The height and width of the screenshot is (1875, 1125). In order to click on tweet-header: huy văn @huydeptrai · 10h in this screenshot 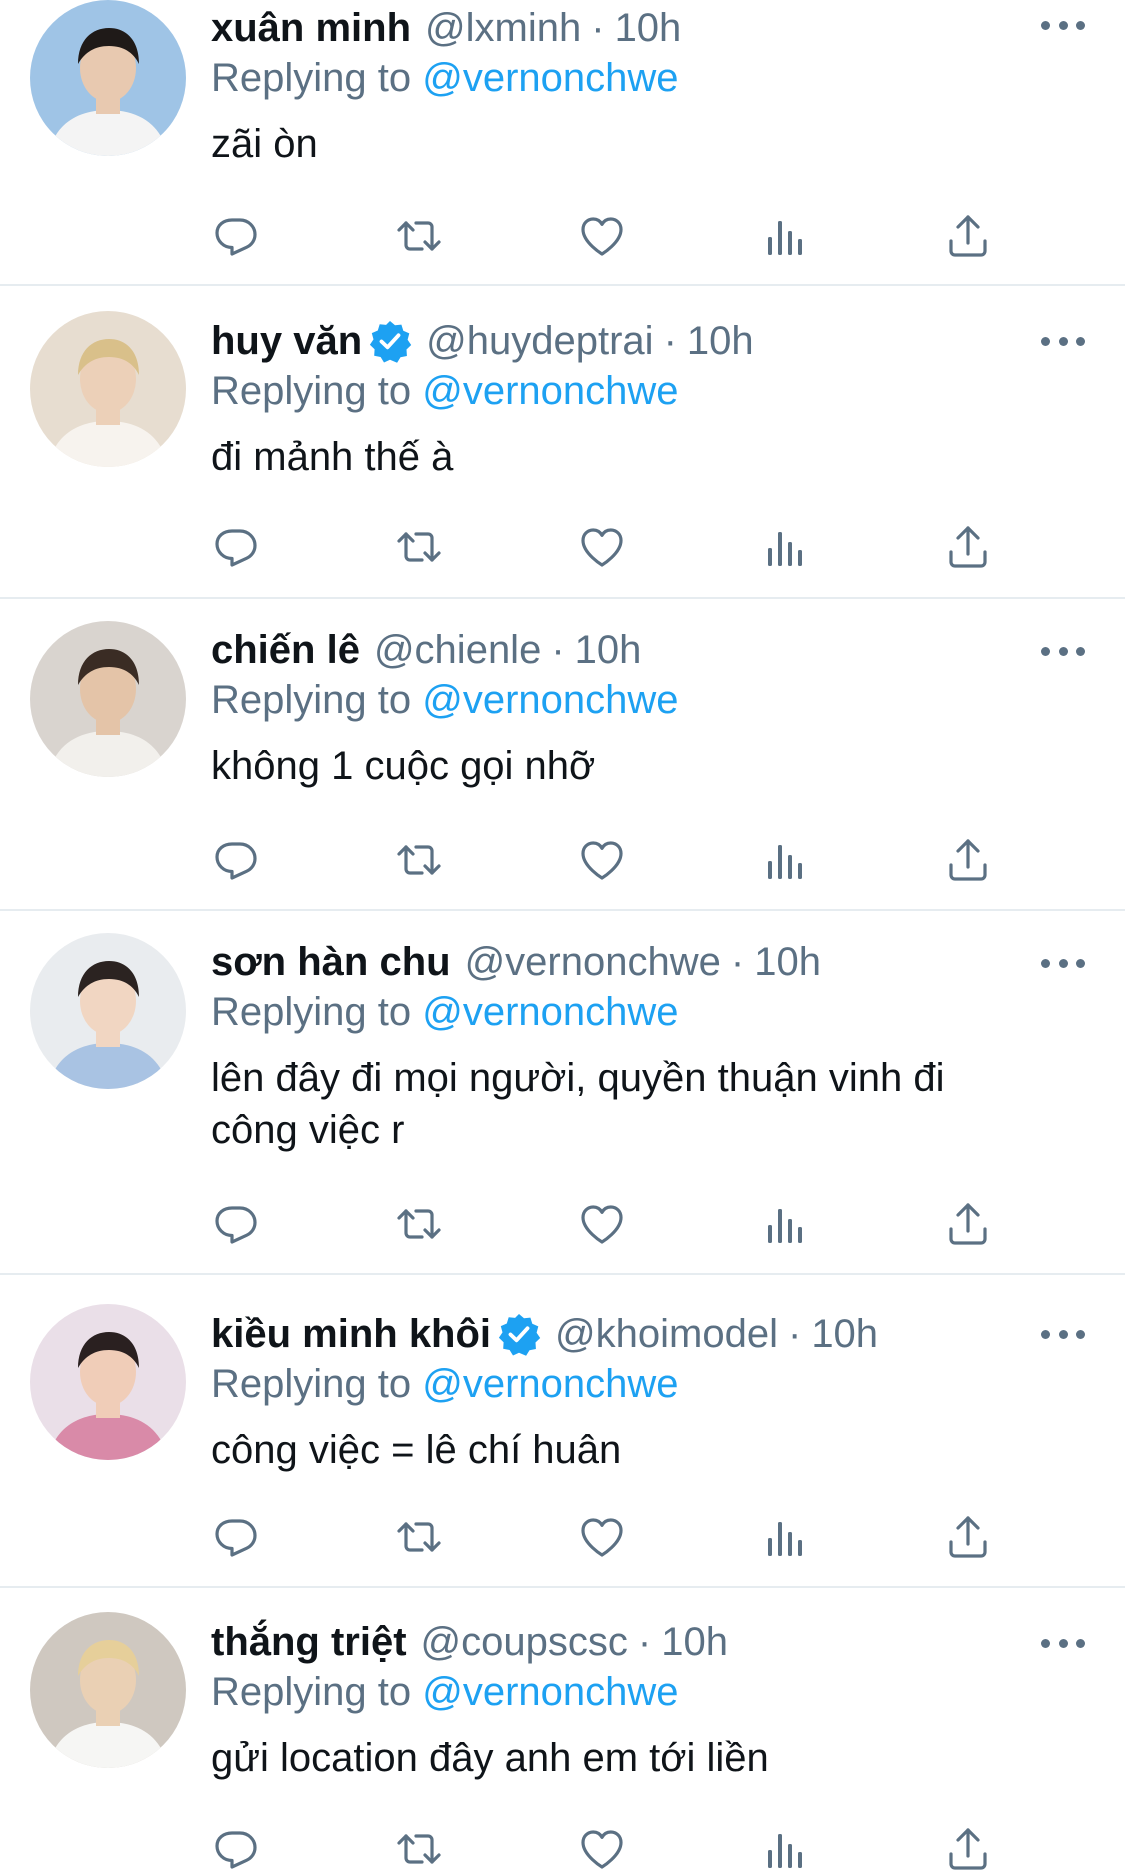, I will do `click(648, 341)`.